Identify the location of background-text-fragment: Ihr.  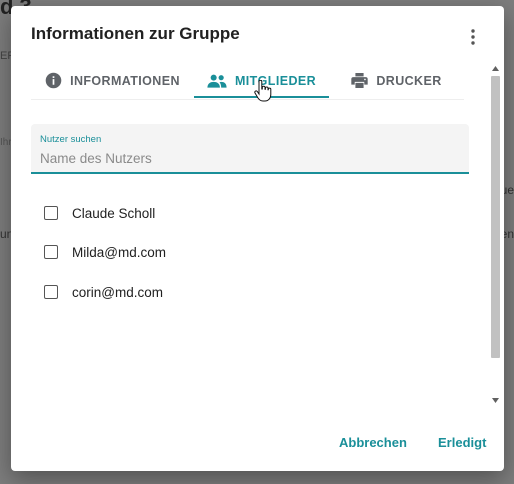
(6, 142).